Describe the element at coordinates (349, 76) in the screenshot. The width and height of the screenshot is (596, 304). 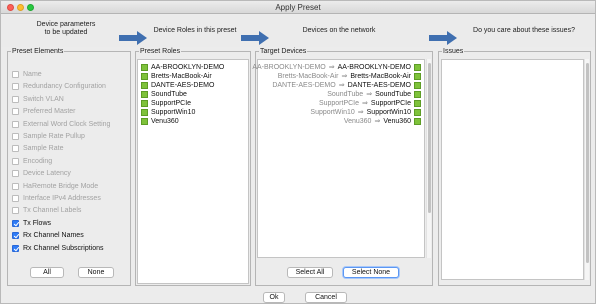
I see `target-device-row: Bretts-MacBook-Air ⇒ Bretts-MacBook-Air` at that location.